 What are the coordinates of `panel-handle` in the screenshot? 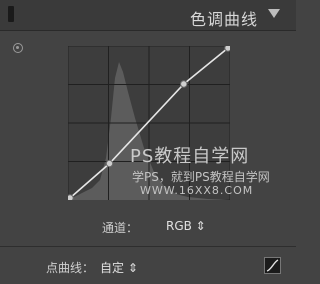 It's located at (11, 14).